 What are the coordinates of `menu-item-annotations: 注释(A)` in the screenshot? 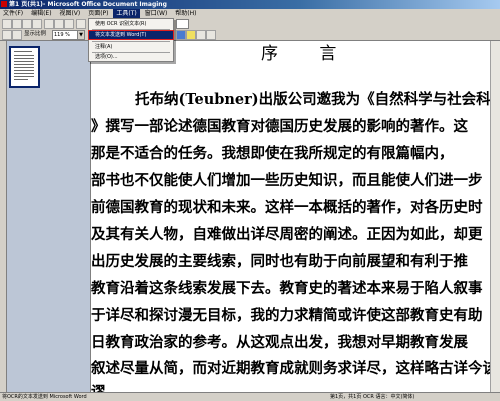 It's located at (131, 47).